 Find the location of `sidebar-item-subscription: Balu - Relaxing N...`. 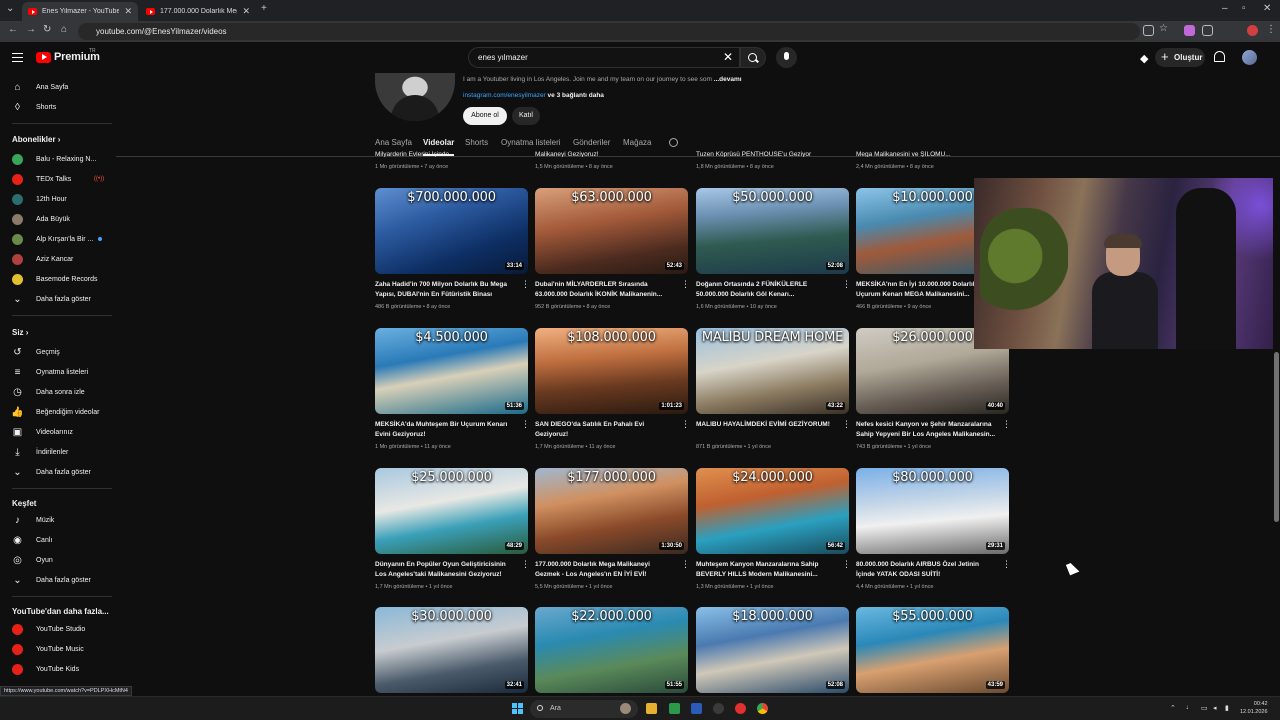

sidebar-item-subscription: Balu - Relaxing N... is located at coordinates (58, 159).